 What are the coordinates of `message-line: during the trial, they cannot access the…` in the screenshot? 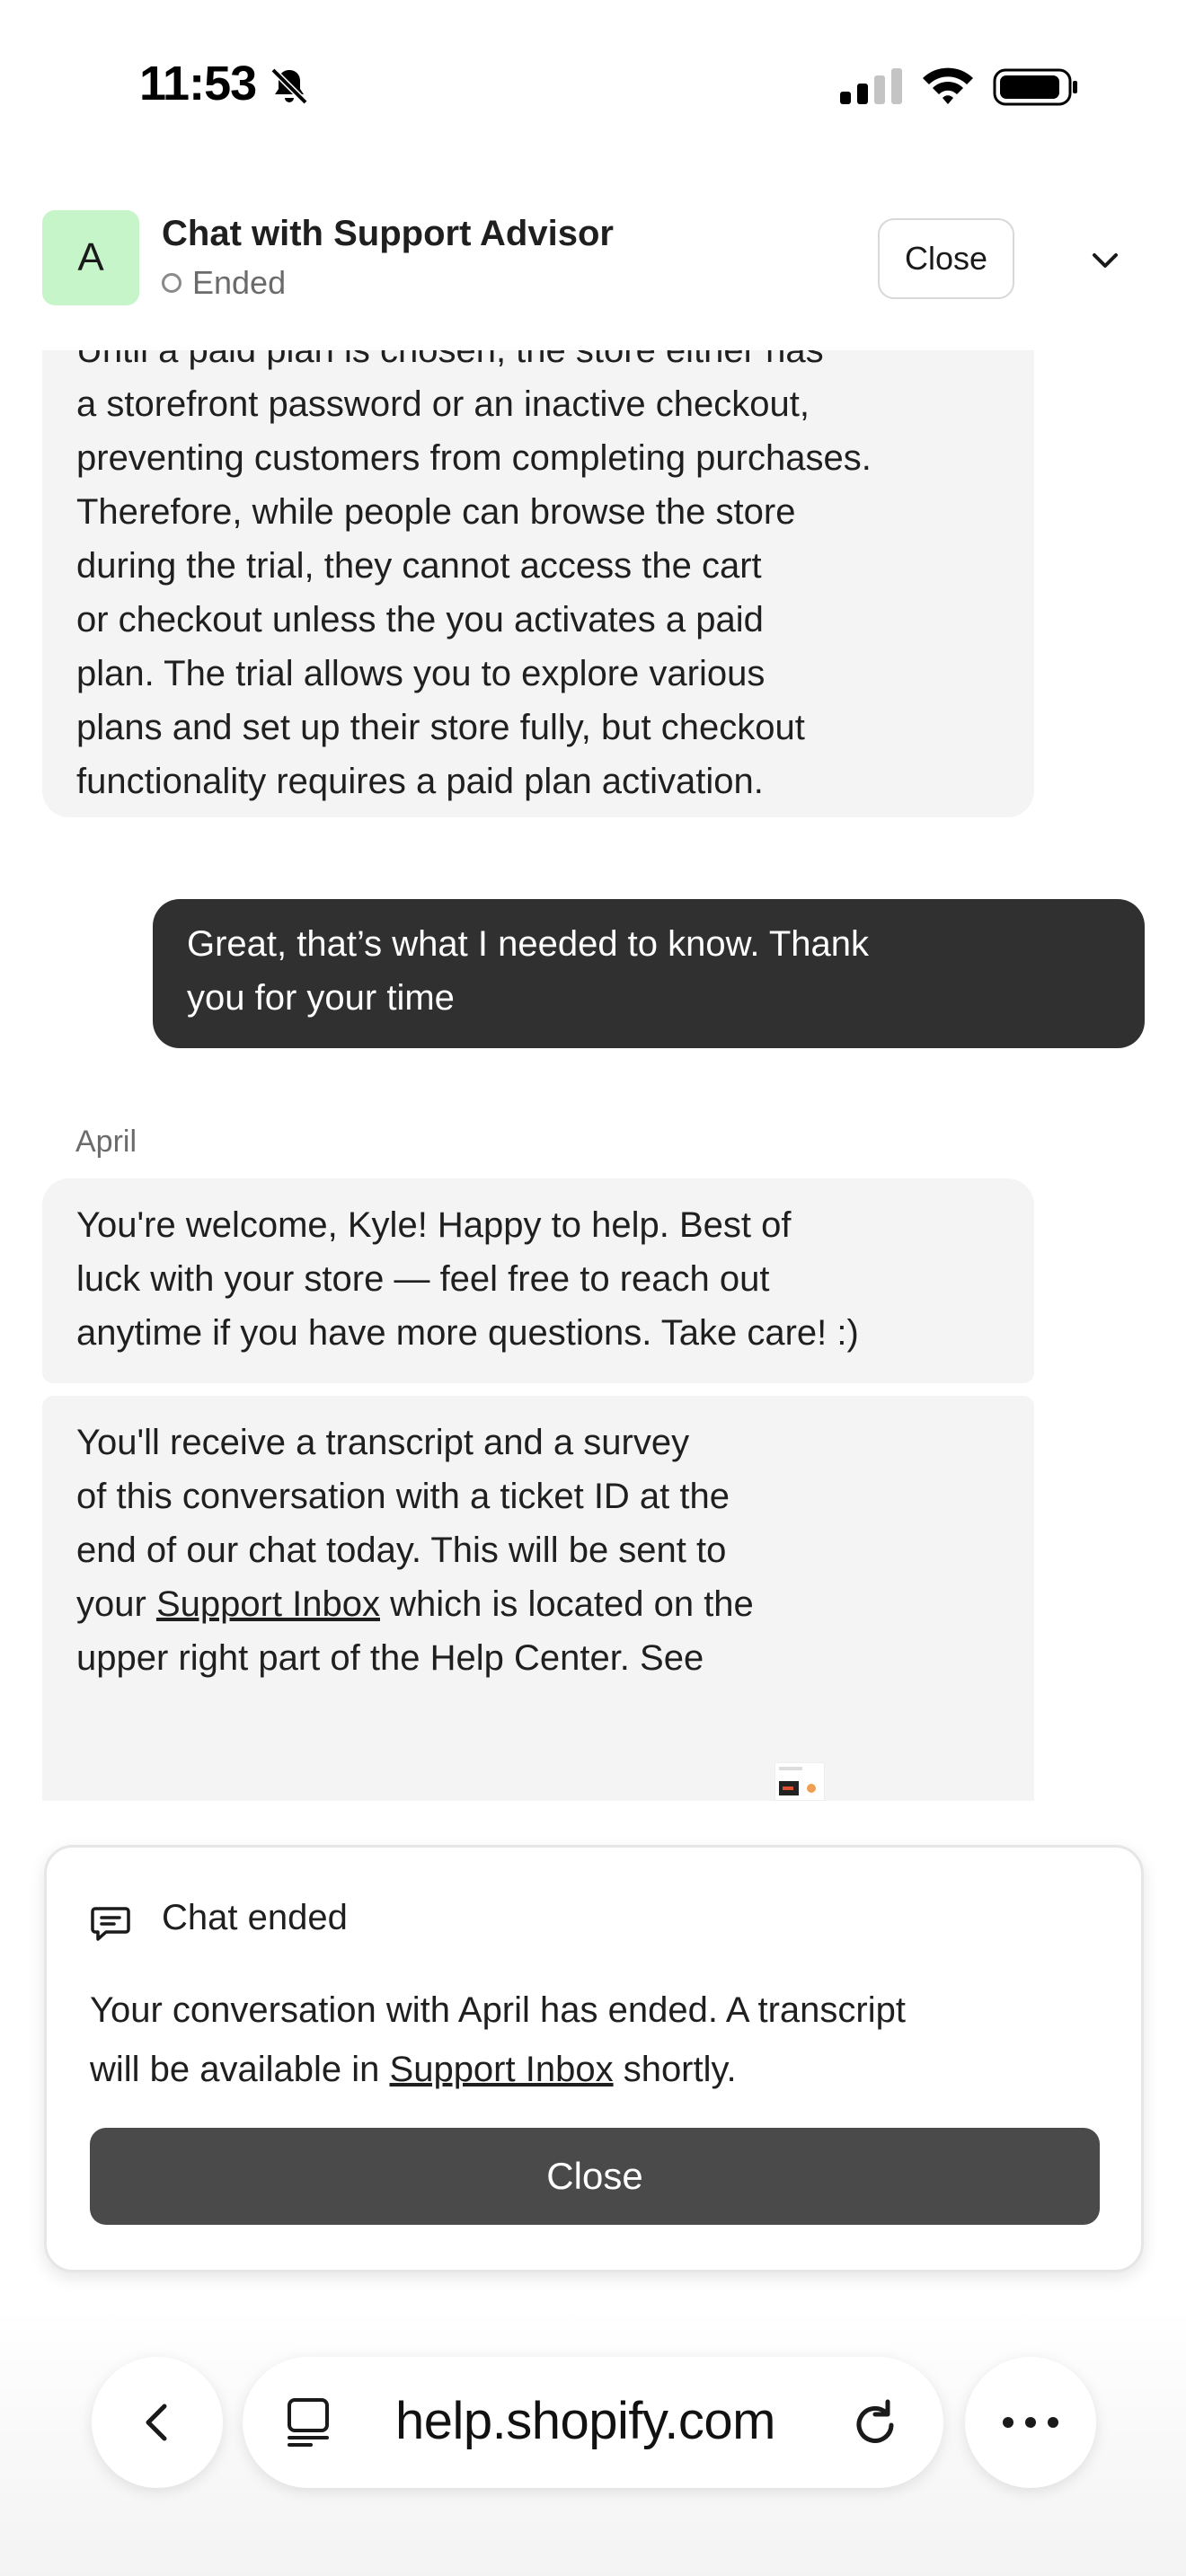 It's located at (419, 566).